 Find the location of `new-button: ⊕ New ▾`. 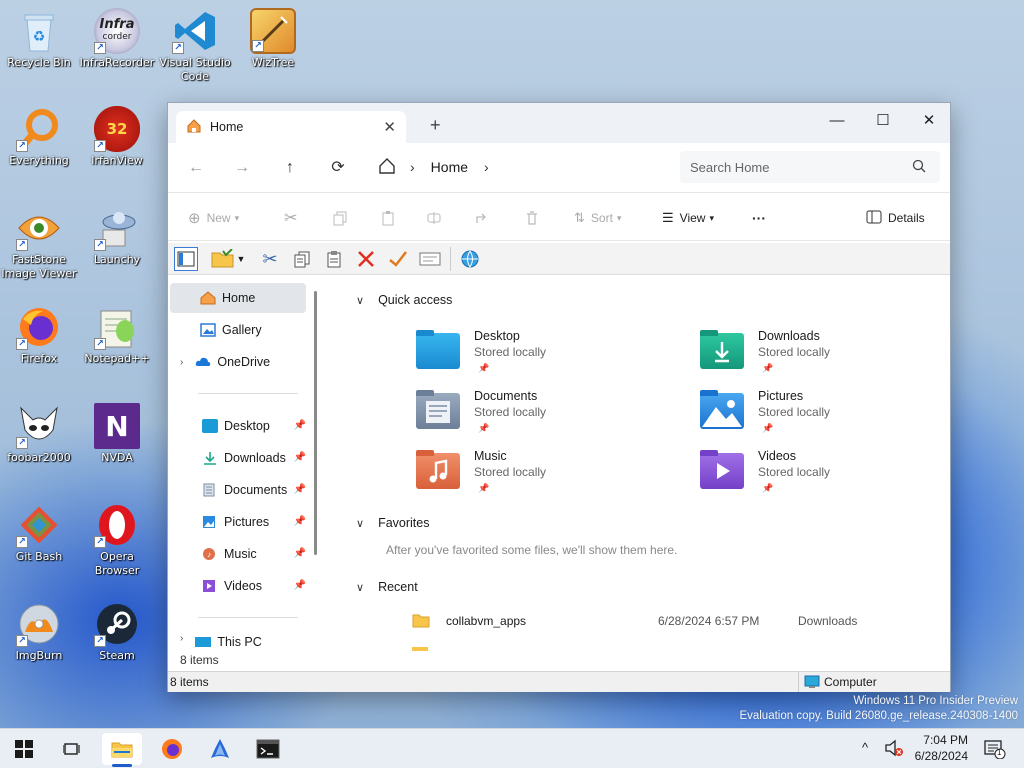

new-button: ⊕ New ▾ is located at coordinates (213, 218).